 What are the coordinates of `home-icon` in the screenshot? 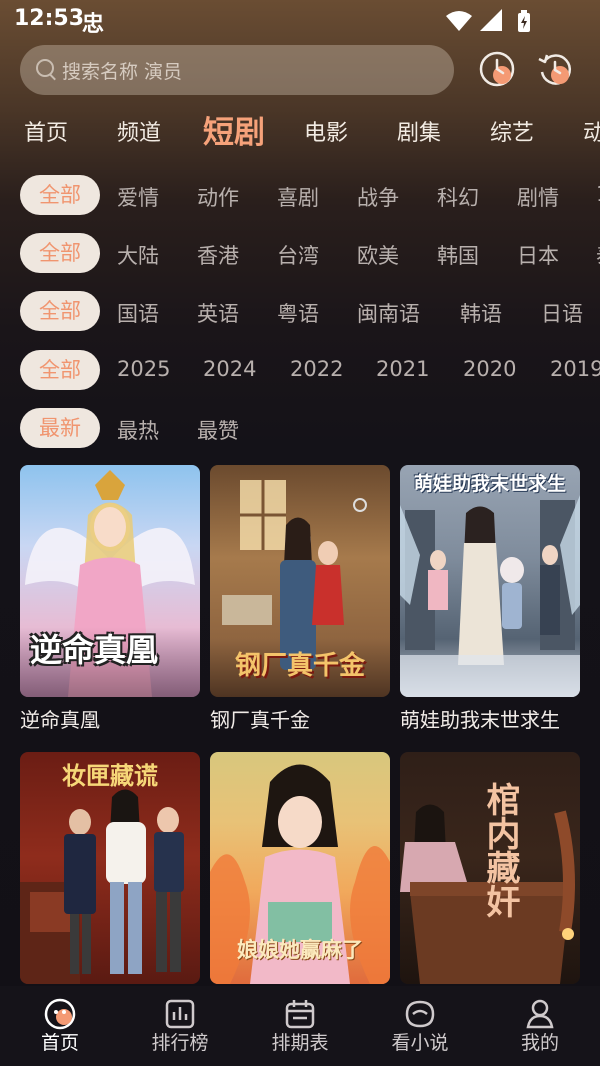 It's located at (60, 1014).